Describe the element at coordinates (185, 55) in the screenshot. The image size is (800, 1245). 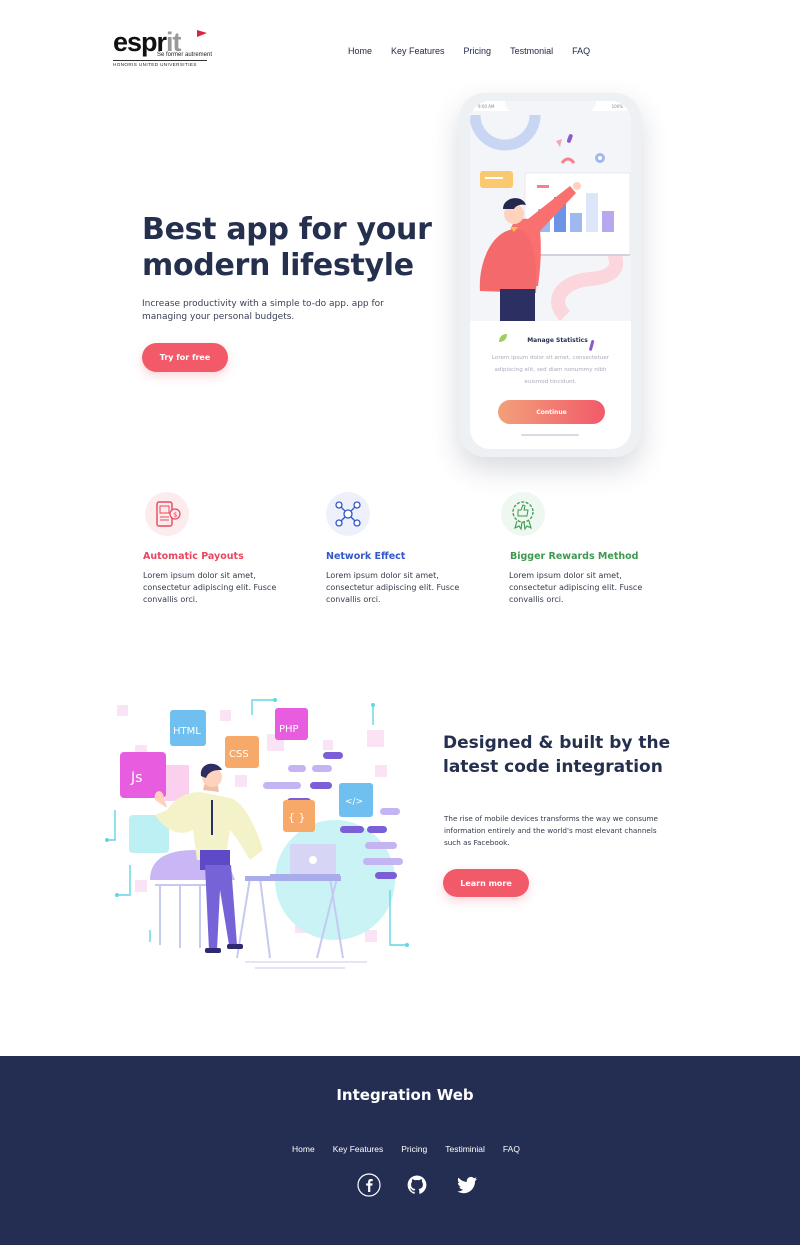
I see `logo-tagline: Se former autrement` at that location.